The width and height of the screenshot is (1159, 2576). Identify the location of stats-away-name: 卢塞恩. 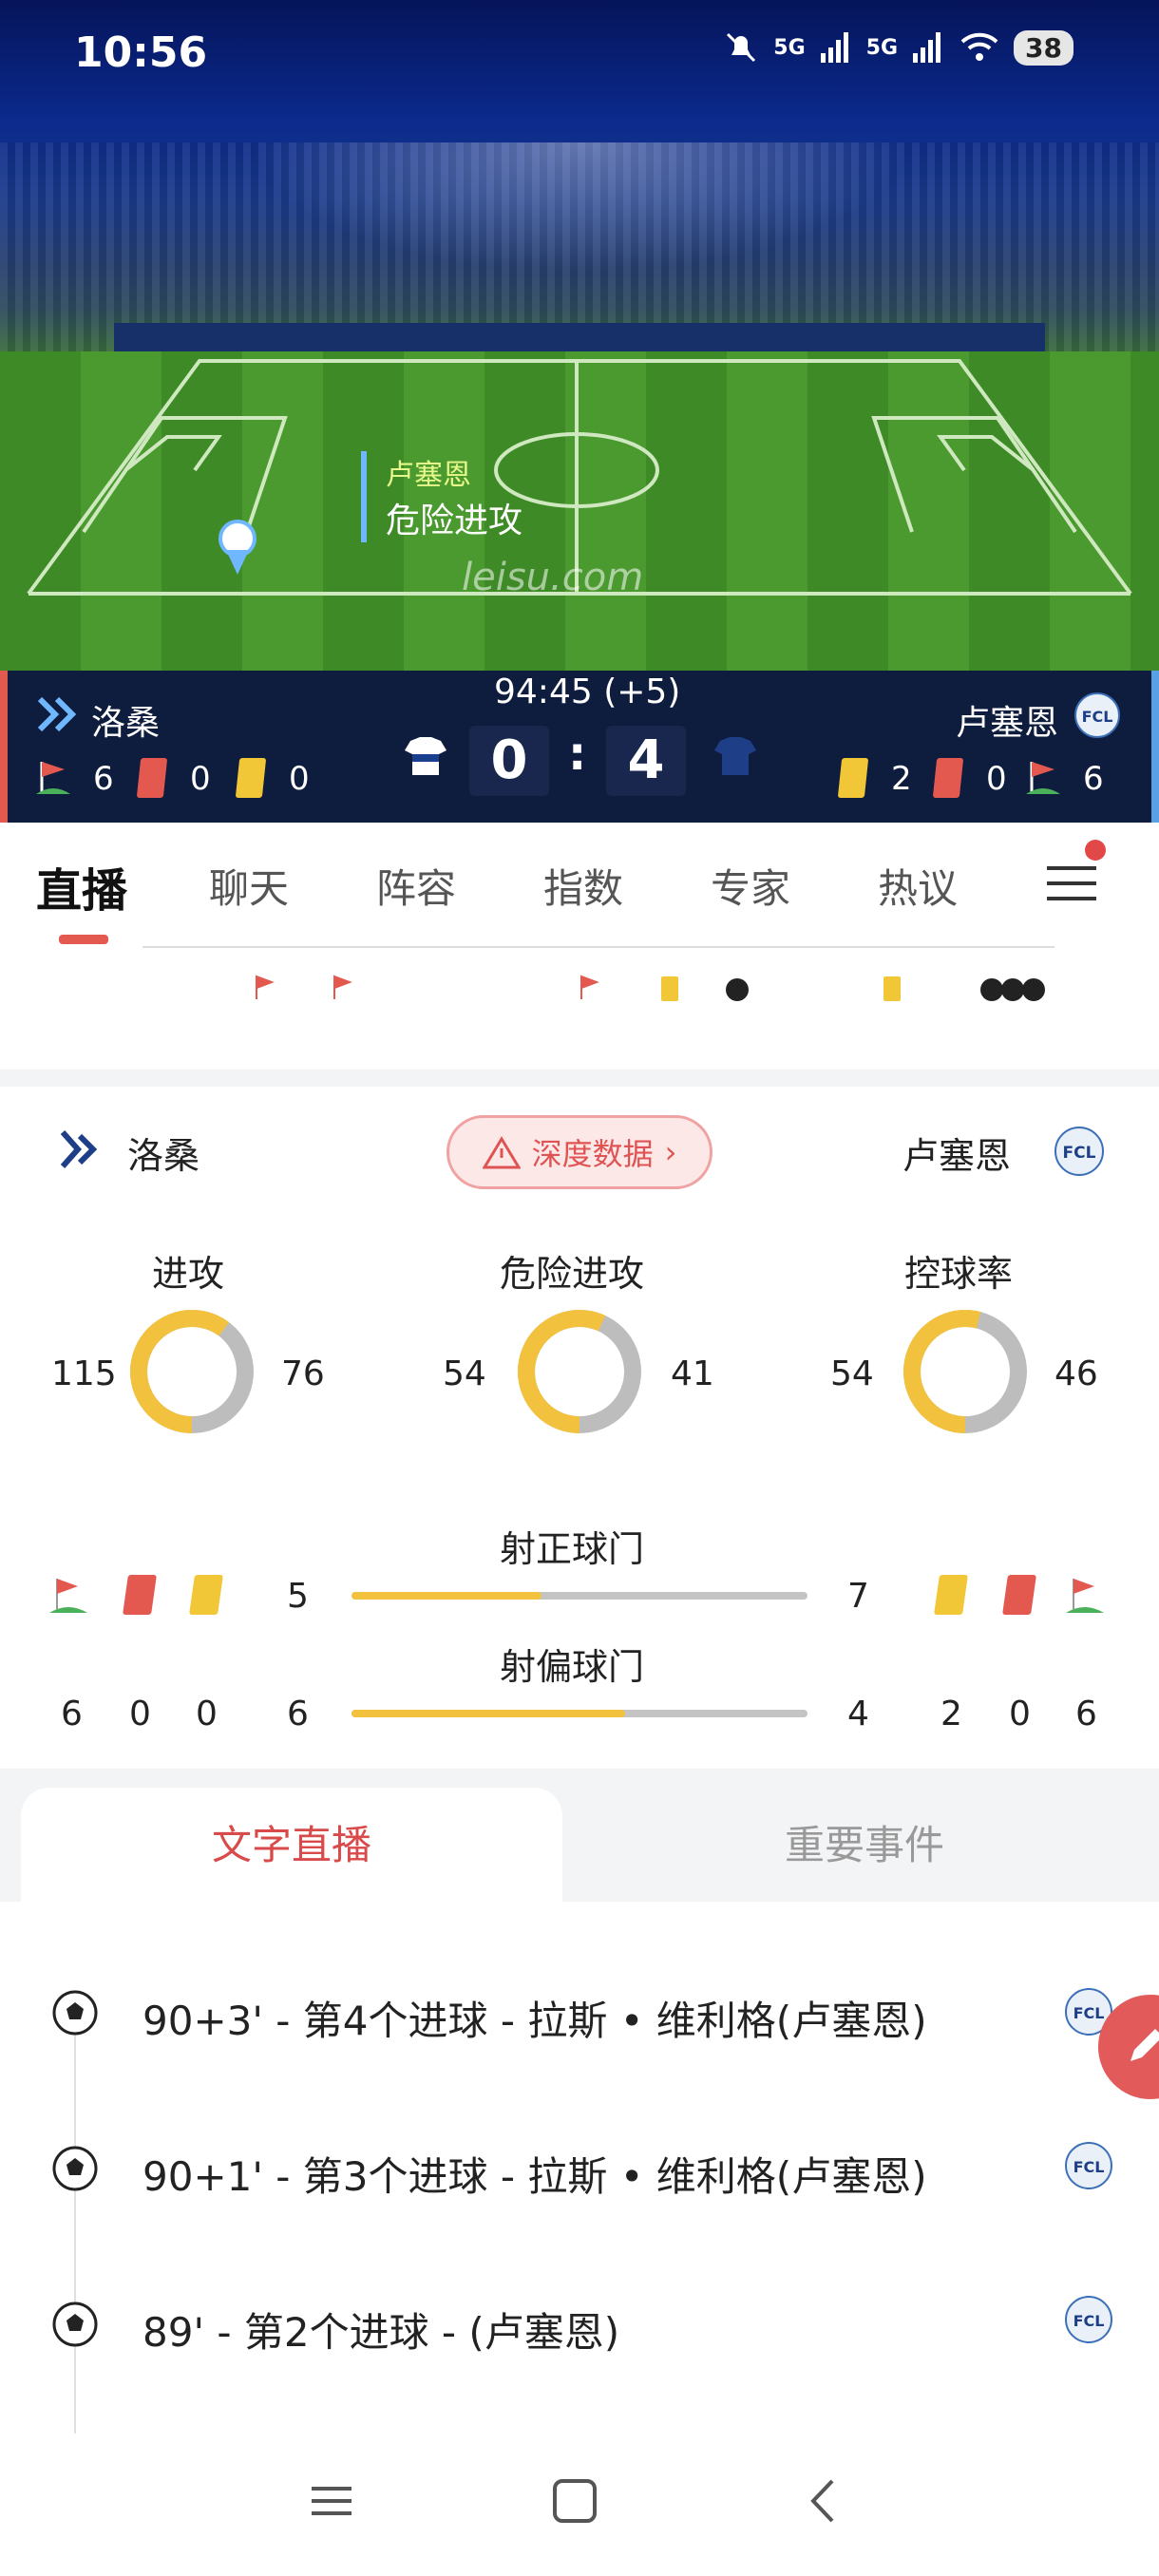
(957, 1156).